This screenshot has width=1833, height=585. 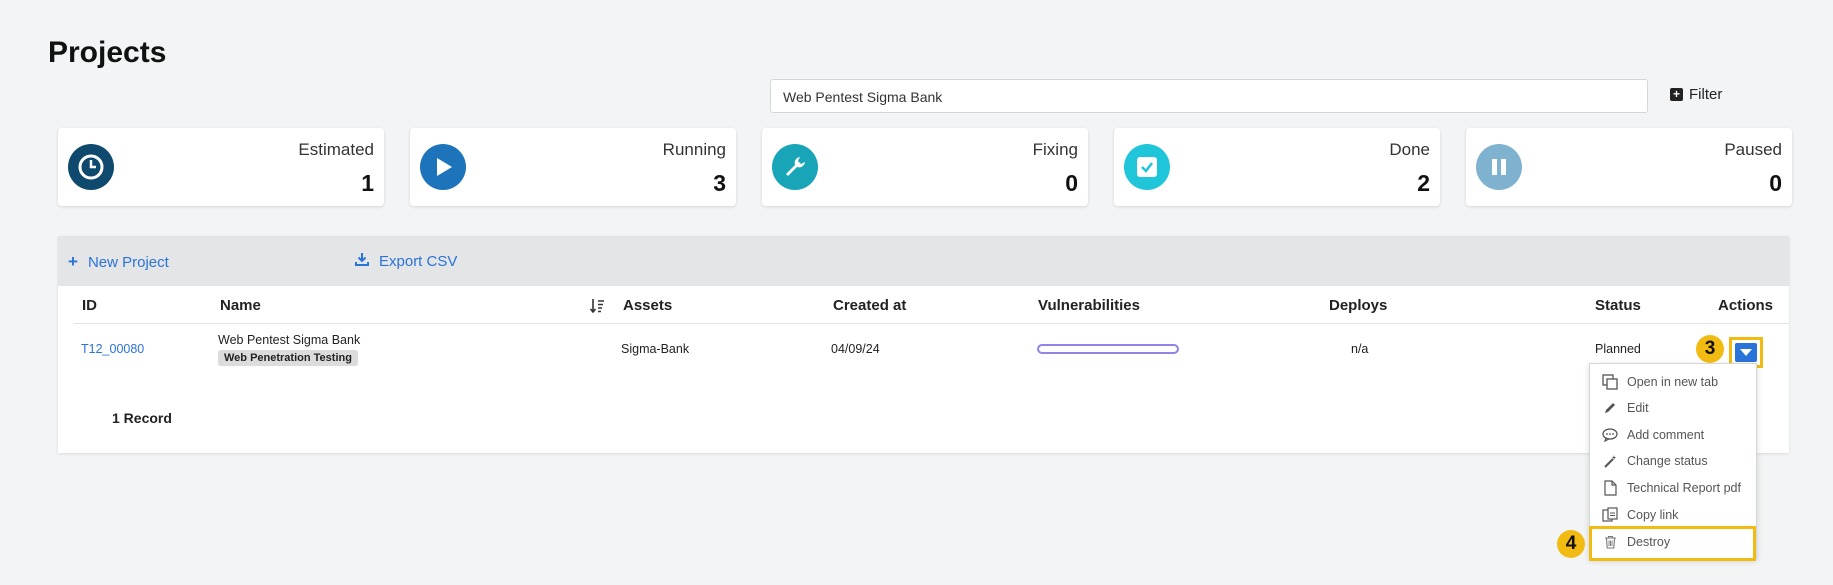 What do you see at coordinates (1666, 435) in the screenshot?
I see `menu-item-label: Add comment` at bounding box center [1666, 435].